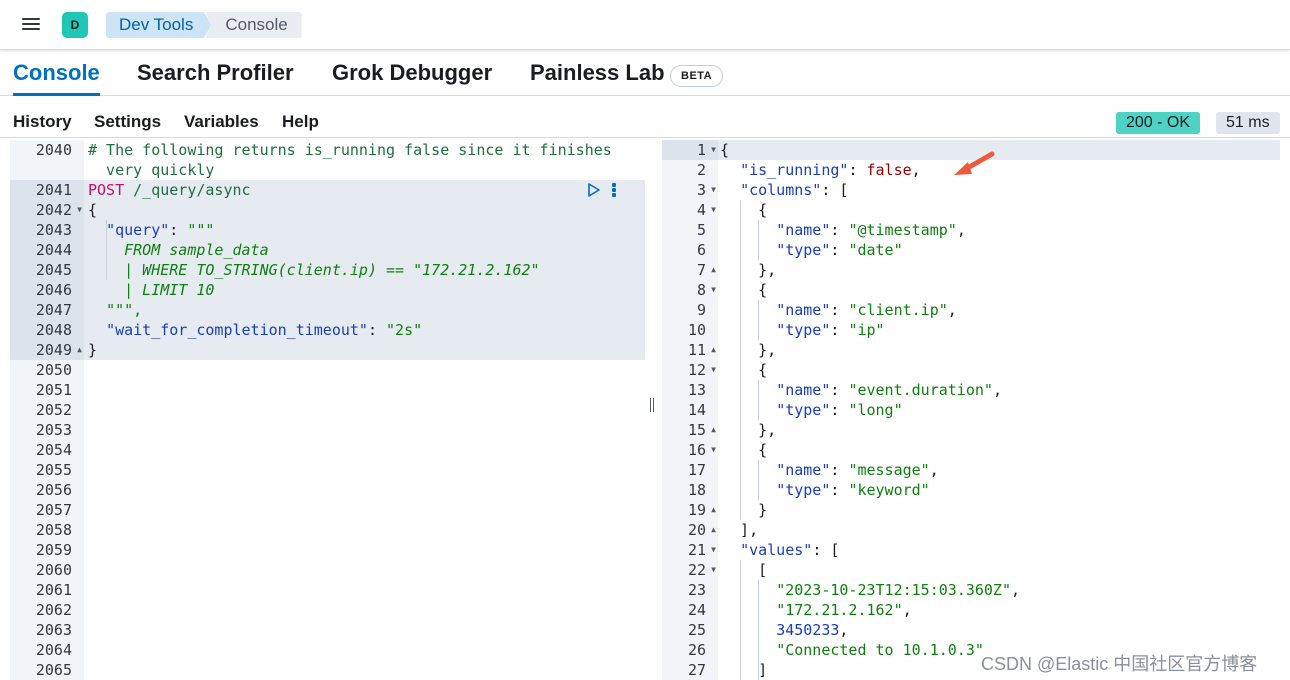 Image resolution: width=1290 pixels, height=680 pixels. What do you see at coordinates (701, 210) in the screenshot?
I see `line-number: 4` at bounding box center [701, 210].